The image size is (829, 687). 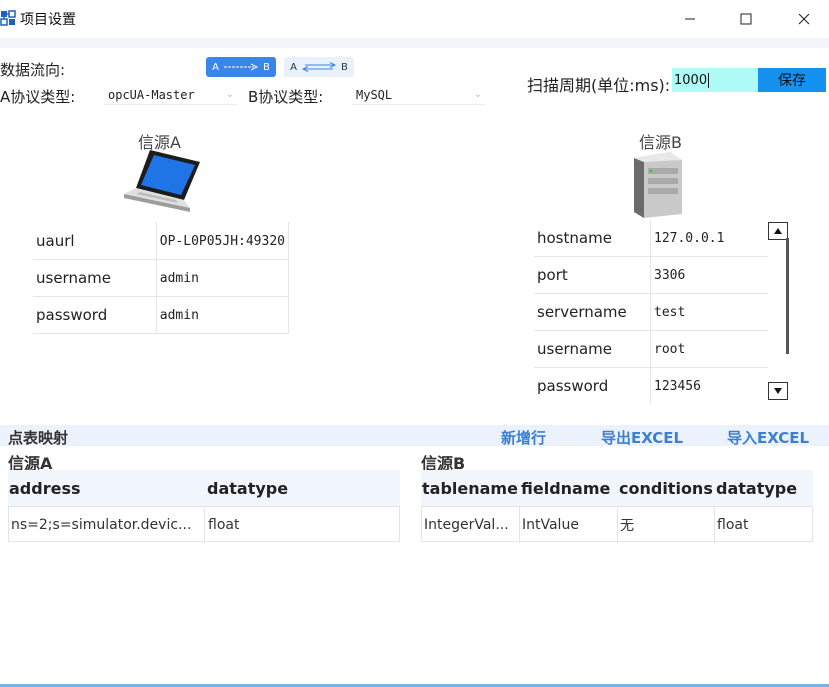 I want to click on text-cursor, so click(x=709, y=80).